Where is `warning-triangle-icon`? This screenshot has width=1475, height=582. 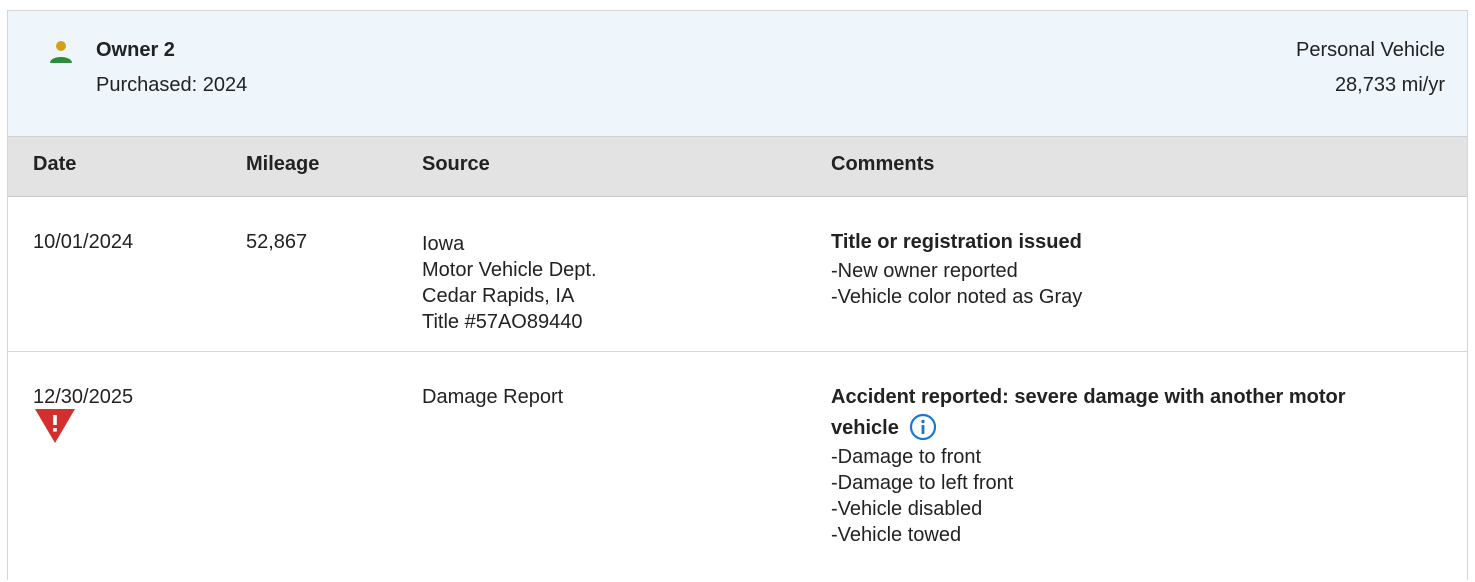
warning-triangle-icon is located at coordinates (55, 426).